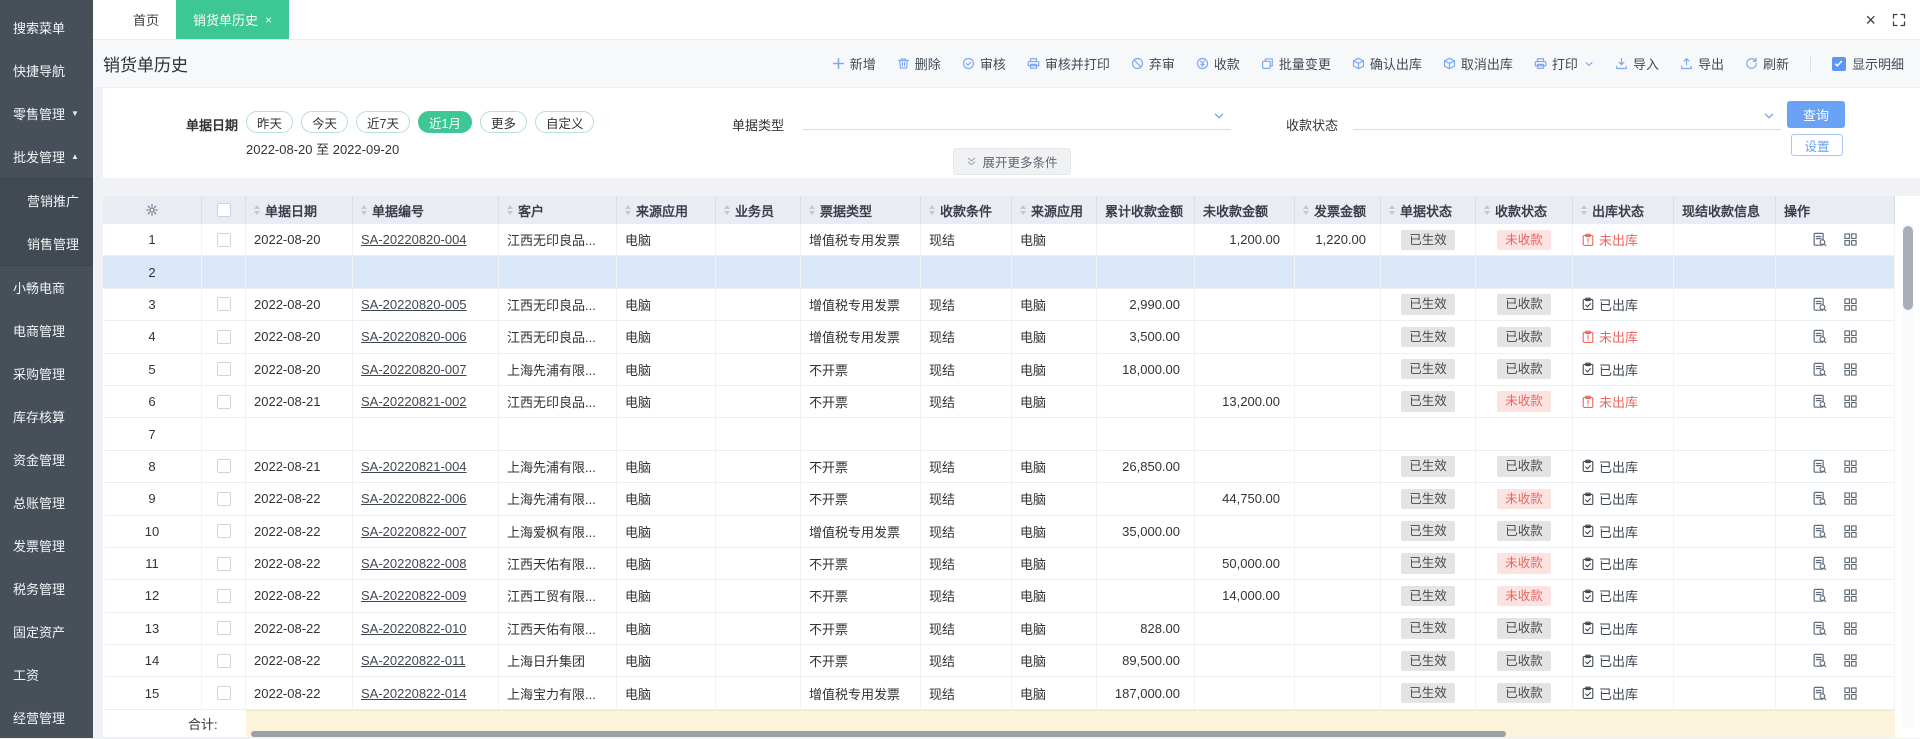 The image size is (1920, 739). What do you see at coordinates (269, 122) in the screenshot?
I see `date-pill-0: 昨天` at bounding box center [269, 122].